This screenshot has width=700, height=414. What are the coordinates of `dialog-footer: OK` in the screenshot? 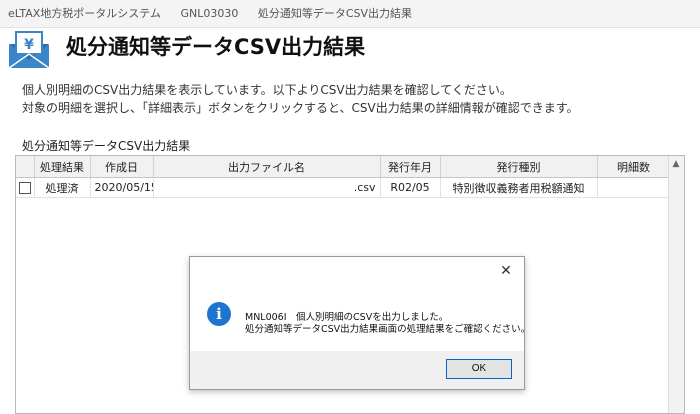 It's located at (357, 370).